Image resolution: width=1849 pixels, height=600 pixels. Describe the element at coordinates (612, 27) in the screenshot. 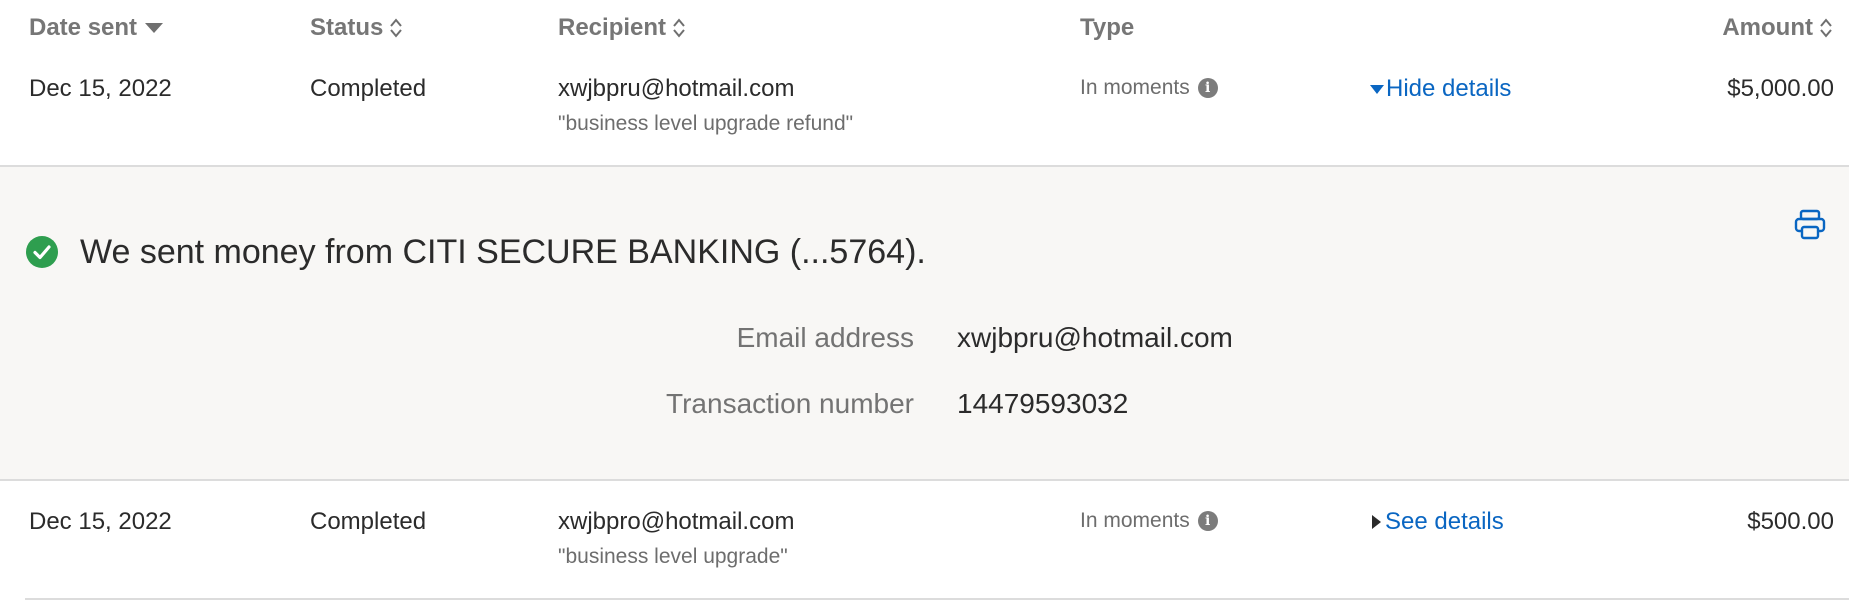

I see `column-header-recipient-label: Recipient` at that location.